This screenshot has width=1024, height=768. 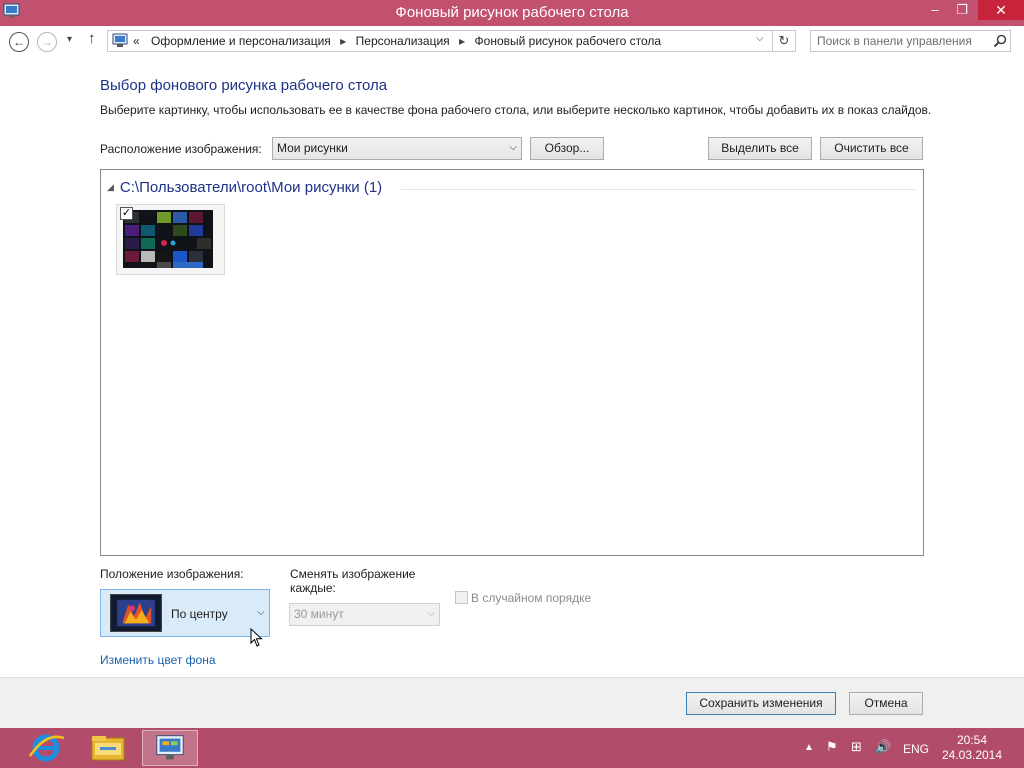 What do you see at coordinates (1000, 41) in the screenshot?
I see `search-icon` at bounding box center [1000, 41].